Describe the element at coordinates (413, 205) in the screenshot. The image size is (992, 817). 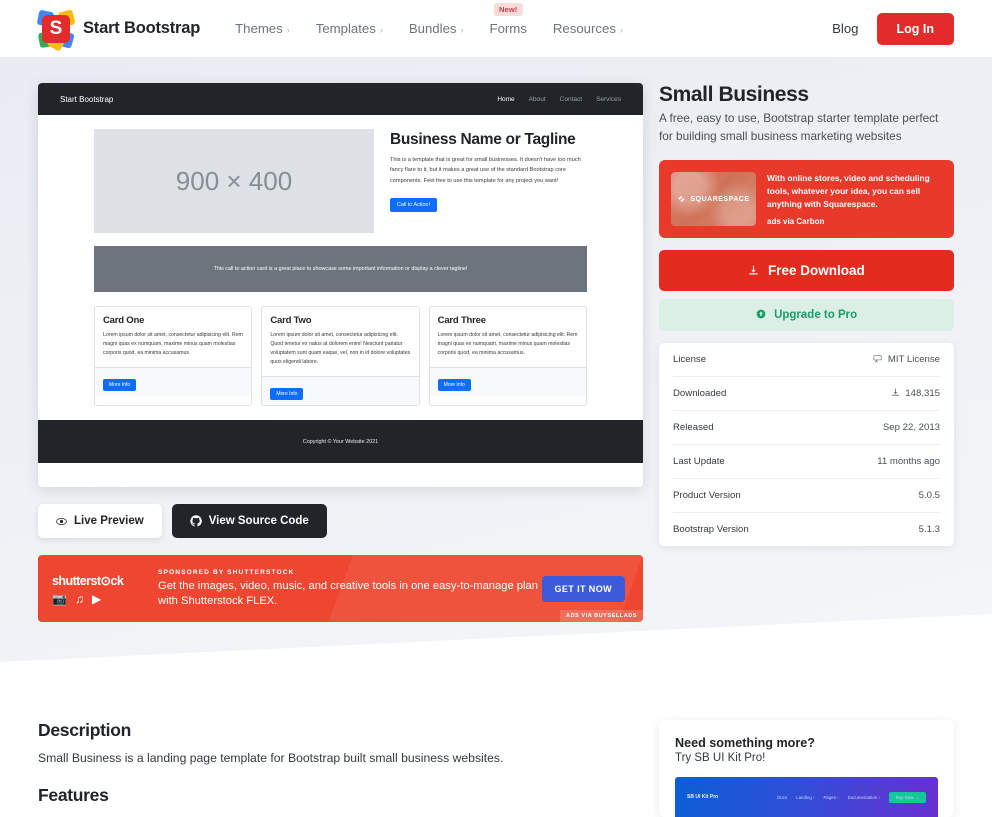
I see `mock-cta-button: Call to Action!` at that location.